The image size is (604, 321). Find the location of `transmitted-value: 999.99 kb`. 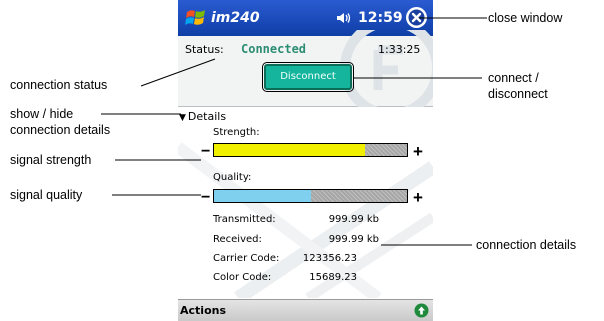

transmitted-value: 999.99 kb is located at coordinates (353, 219).